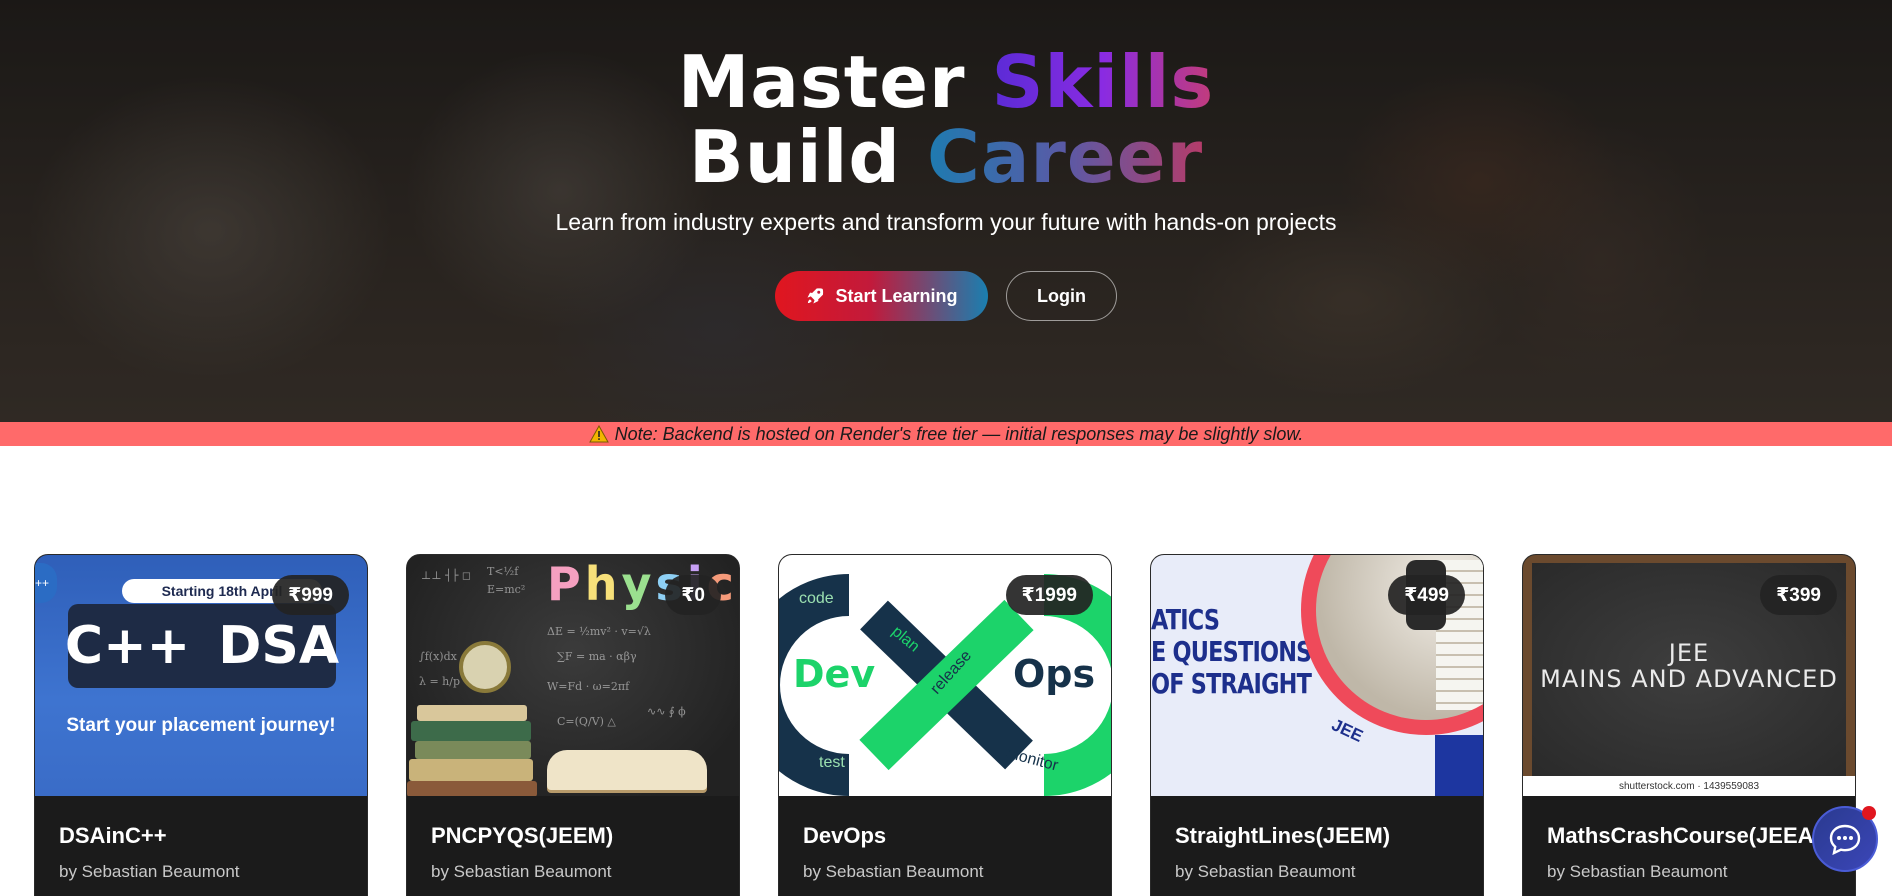 This screenshot has width=1892, height=896. Describe the element at coordinates (1689, 679) in the screenshot. I see `thumb-text-line2: MAINS AND ADVANCED` at that location.